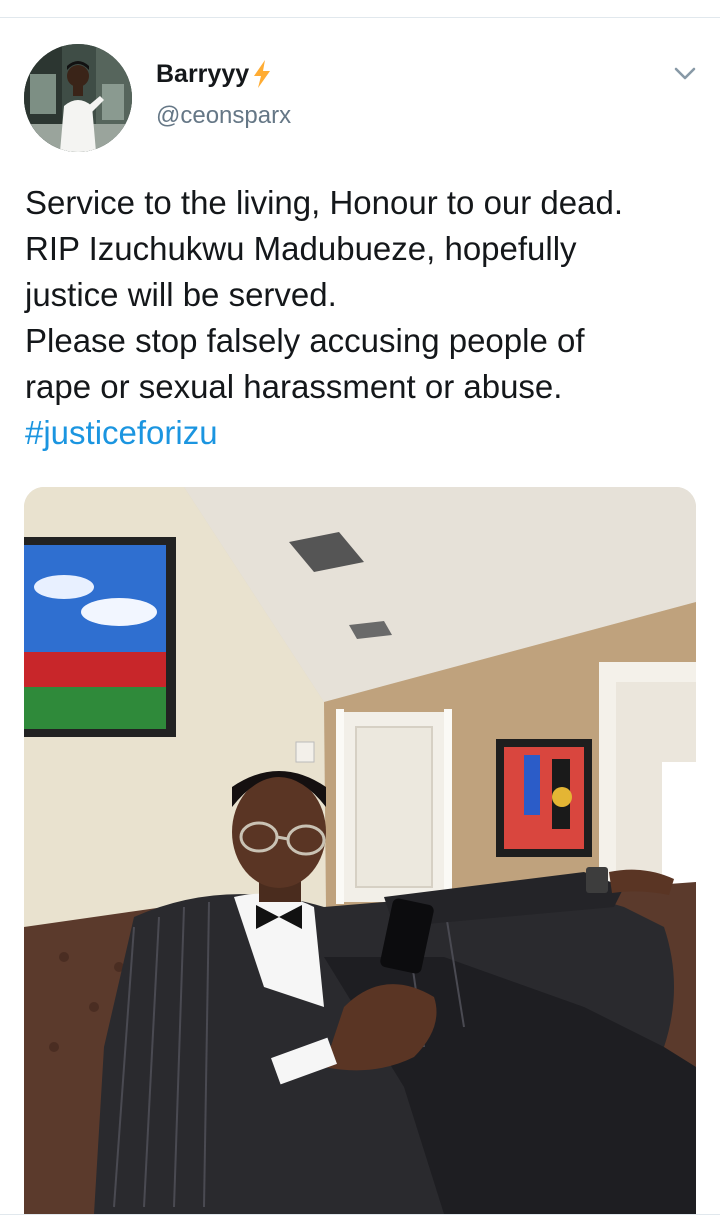  What do you see at coordinates (365, 433) in the screenshot?
I see `hashtag-link: #justiceforizu` at bounding box center [365, 433].